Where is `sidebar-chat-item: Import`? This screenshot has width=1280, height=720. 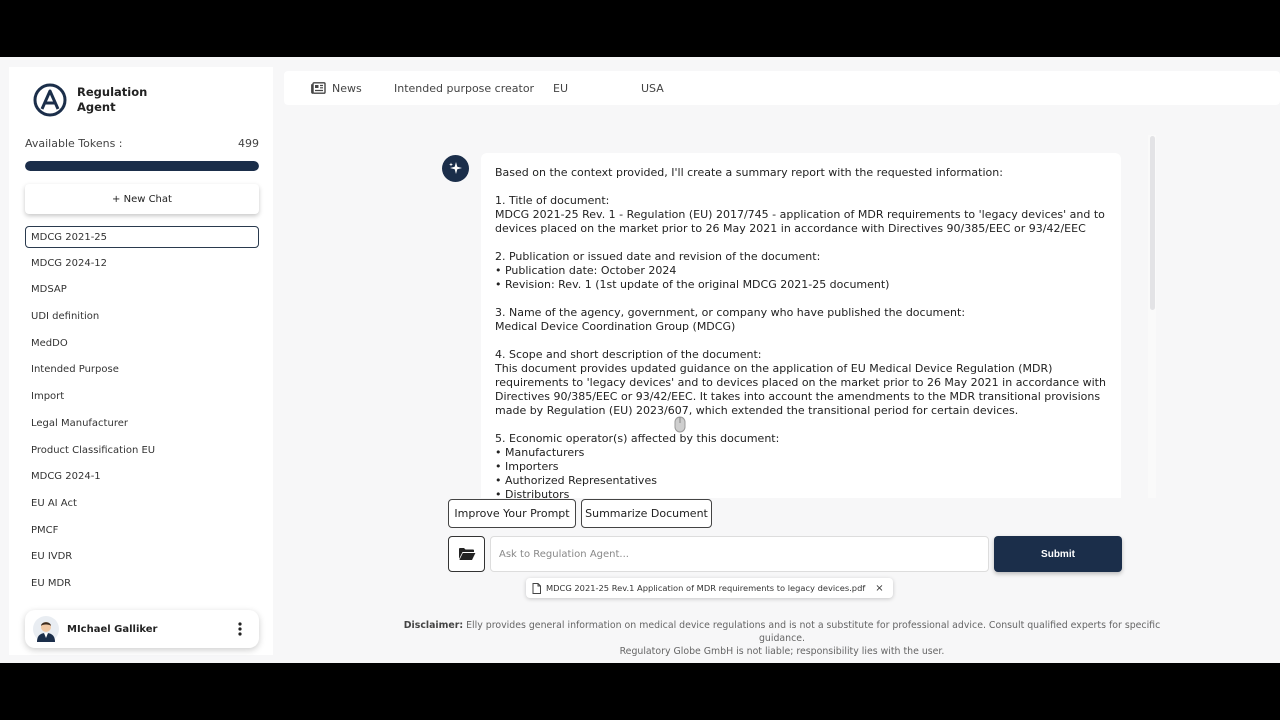
sidebar-chat-item: Import is located at coordinates (142, 397).